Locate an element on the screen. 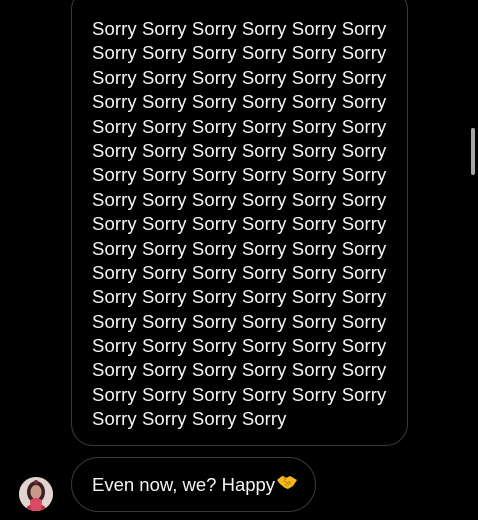 This screenshot has height=520, width=478. message-text: Even now, we? Happy is located at coordinates (184, 484).